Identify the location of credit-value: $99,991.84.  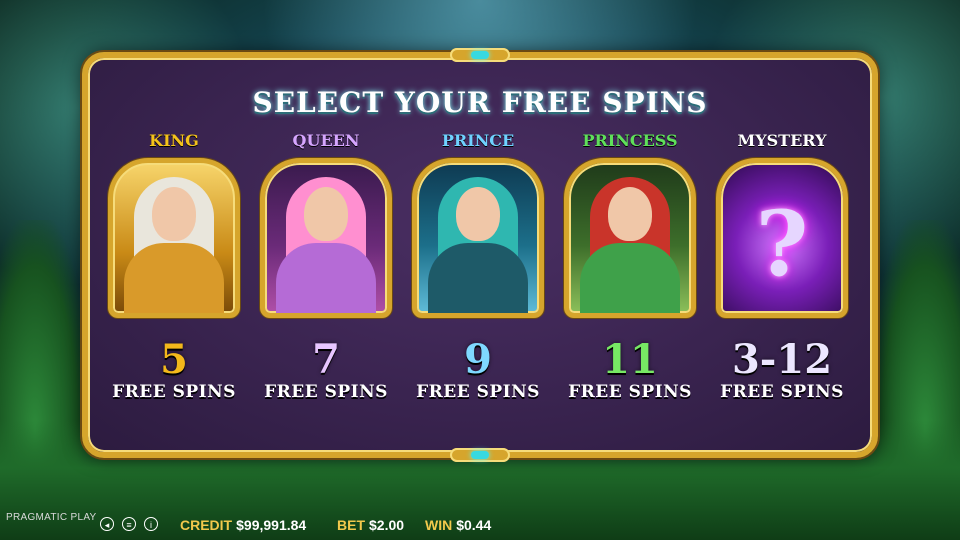
(271, 525).